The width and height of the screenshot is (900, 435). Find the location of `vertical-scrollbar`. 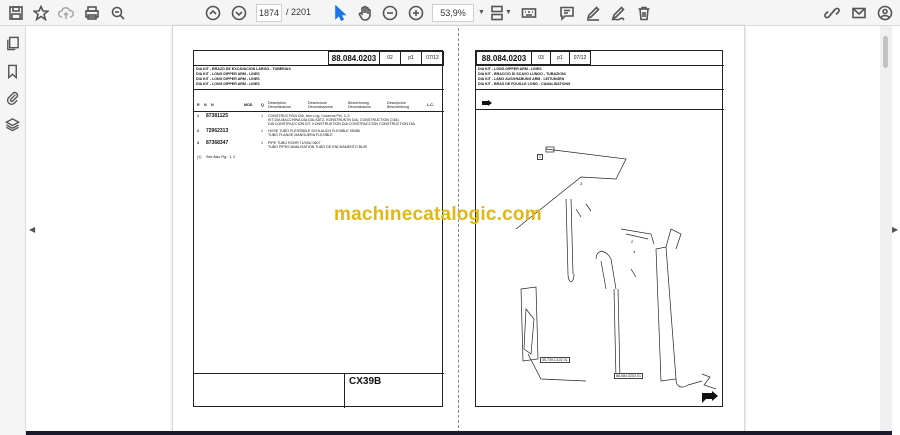

vertical-scrollbar is located at coordinates (886, 229).